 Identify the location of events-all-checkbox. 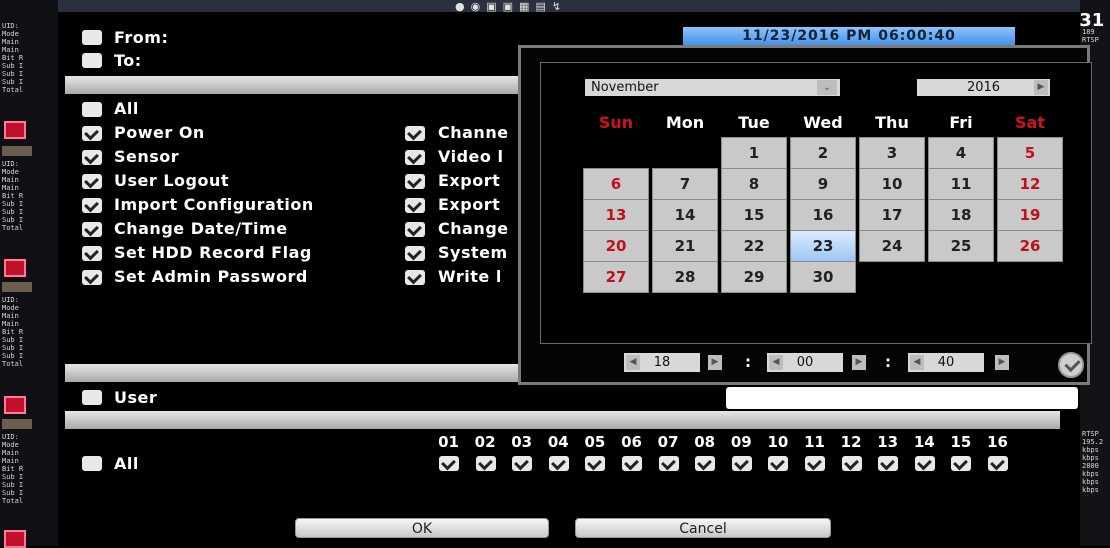
(92, 109).